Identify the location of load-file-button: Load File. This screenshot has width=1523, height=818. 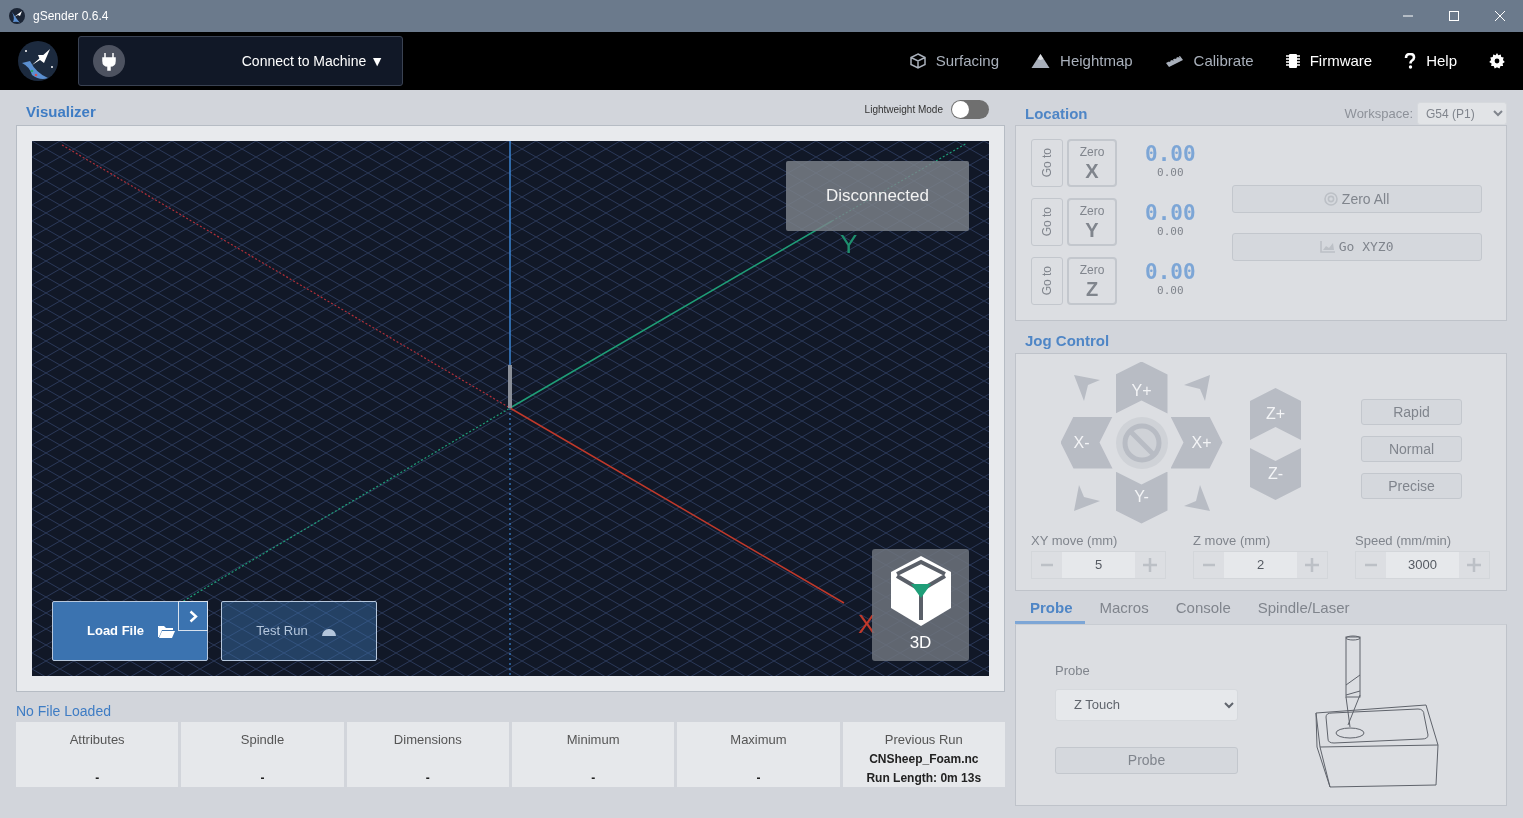
(130, 631).